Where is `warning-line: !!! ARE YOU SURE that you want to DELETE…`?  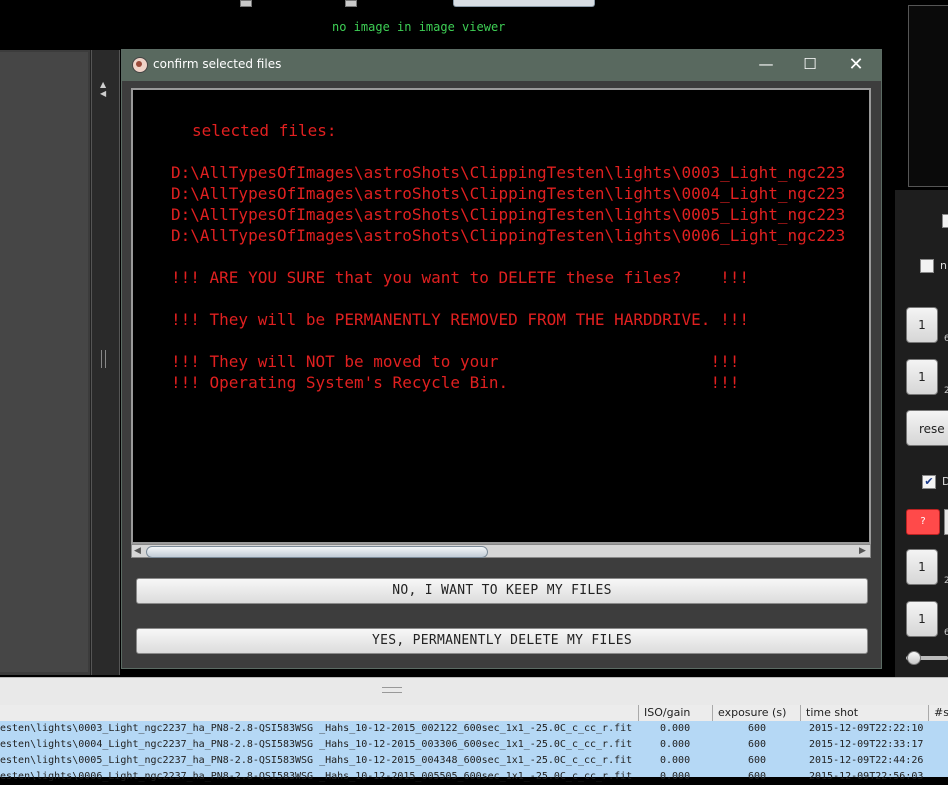 warning-line: !!! ARE YOU SURE that you want to DELETE… is located at coordinates (460, 277).